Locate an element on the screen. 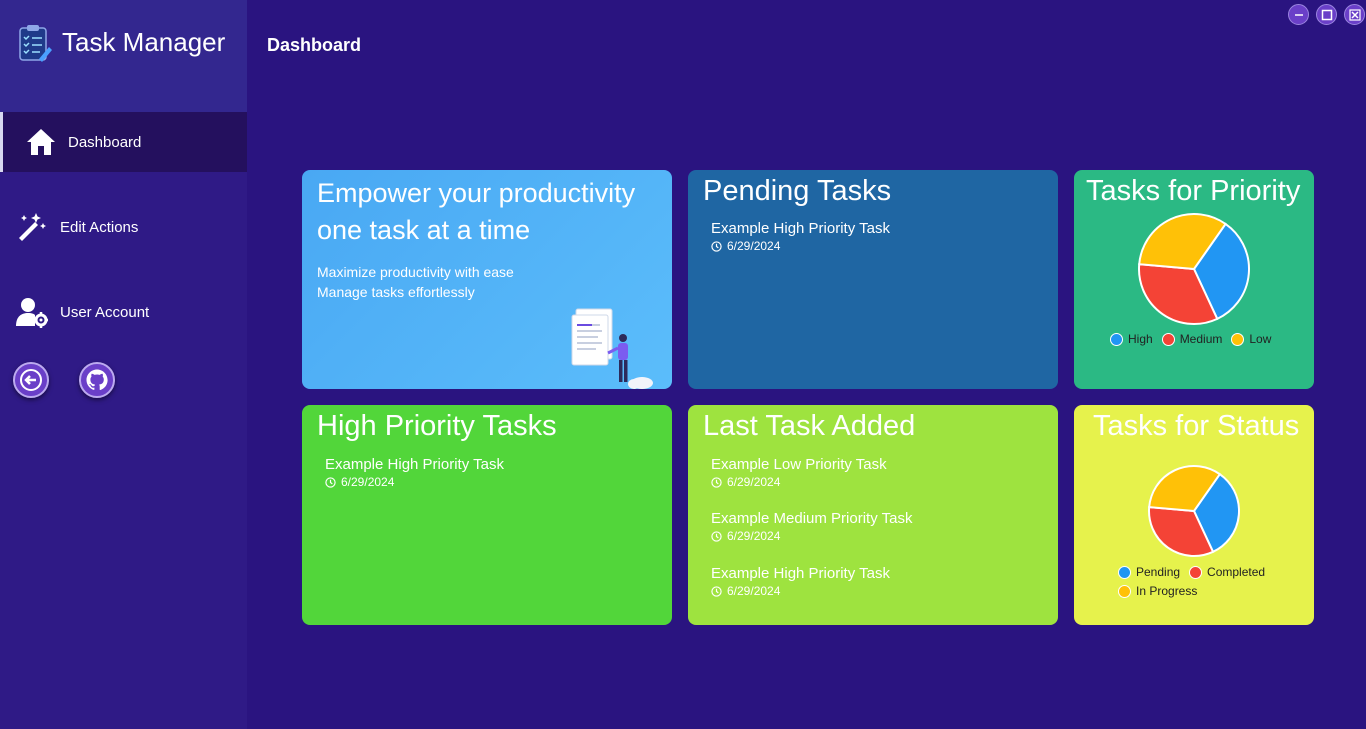 The image size is (1366, 729). close-button is located at coordinates (1354, 14).